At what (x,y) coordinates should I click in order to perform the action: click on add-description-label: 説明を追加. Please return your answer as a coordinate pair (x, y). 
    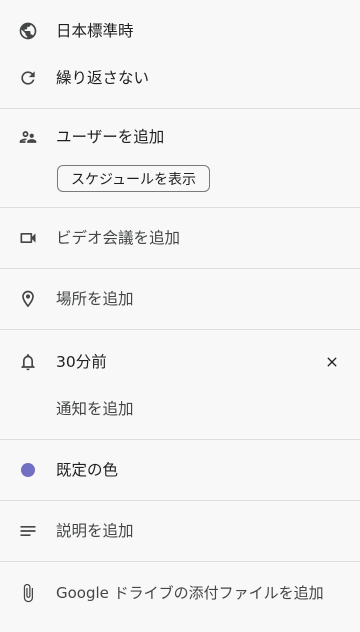
    Looking at the image, I should click on (95, 531).